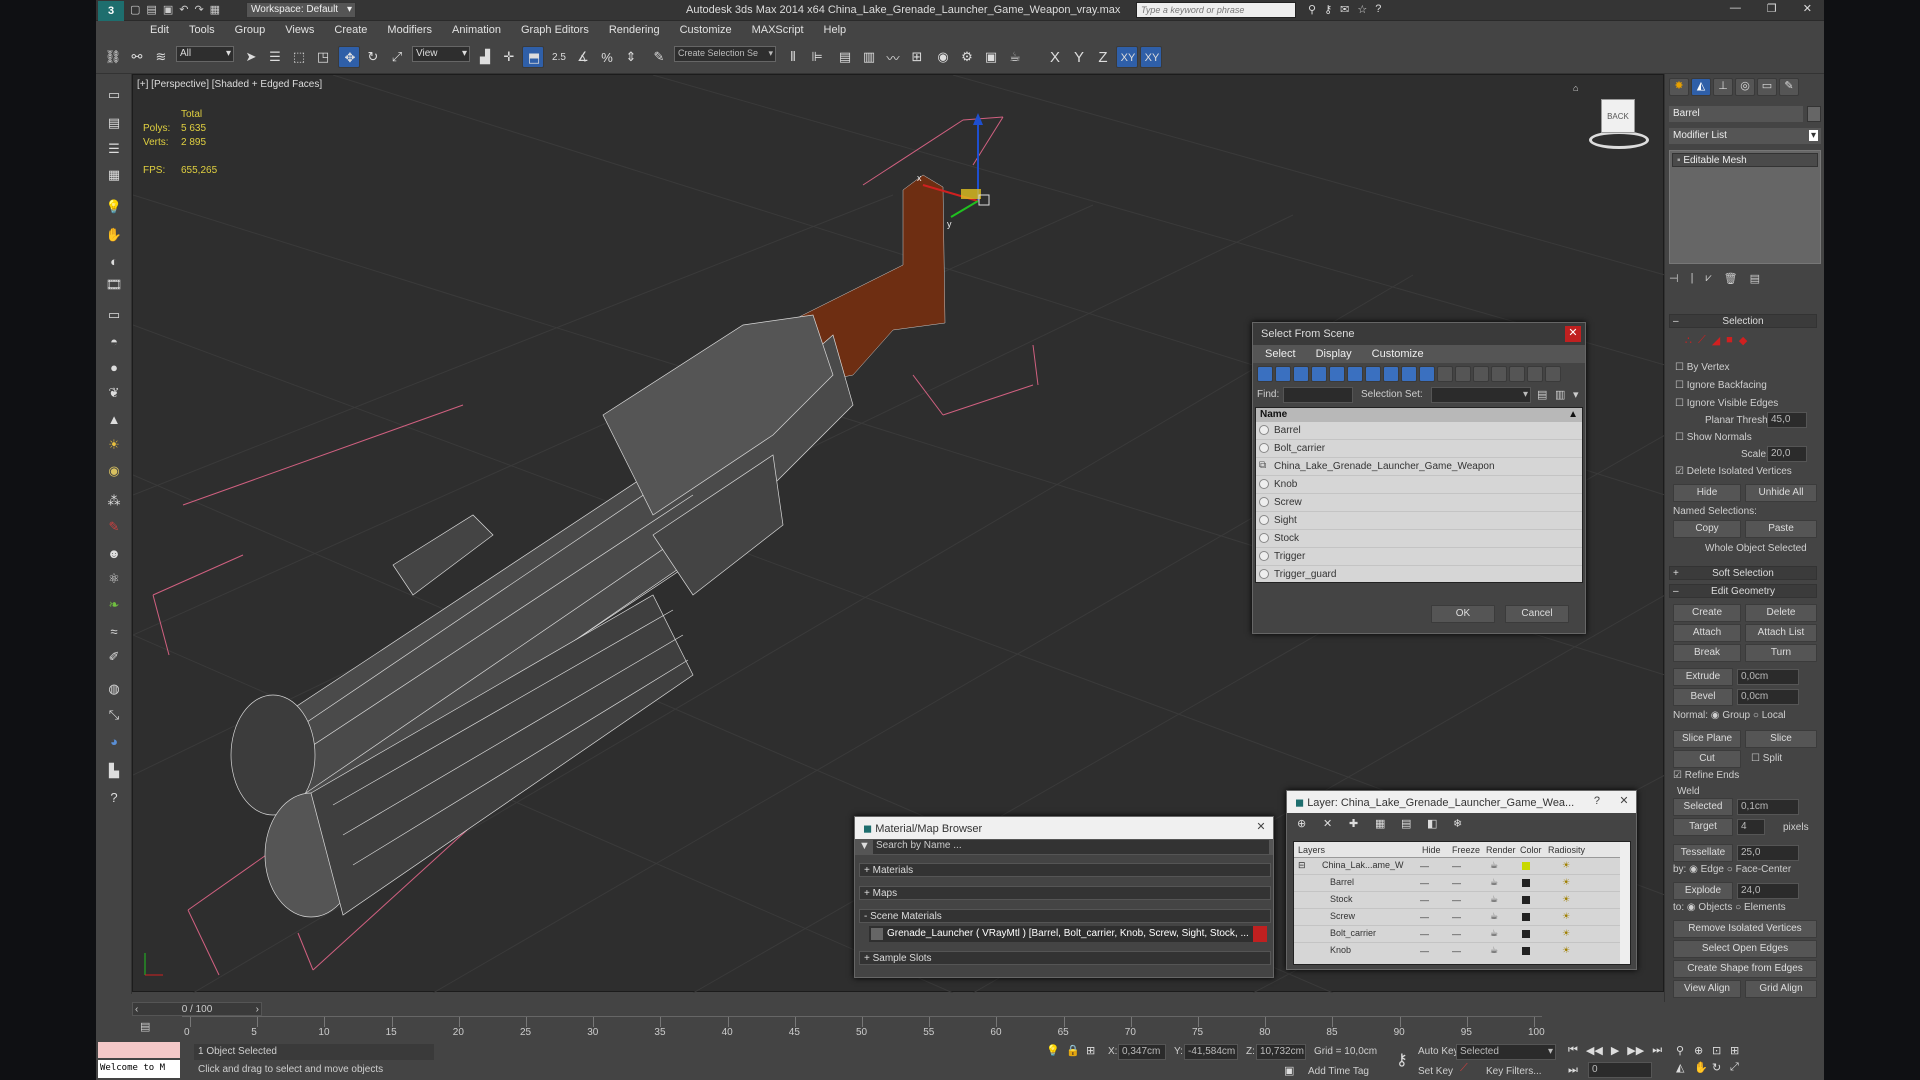 This screenshot has height=1080, width=1920. Describe the element at coordinates (725, 54) in the screenshot. I see `named-selection-dropdown: Create Selection Se ▾` at that location.